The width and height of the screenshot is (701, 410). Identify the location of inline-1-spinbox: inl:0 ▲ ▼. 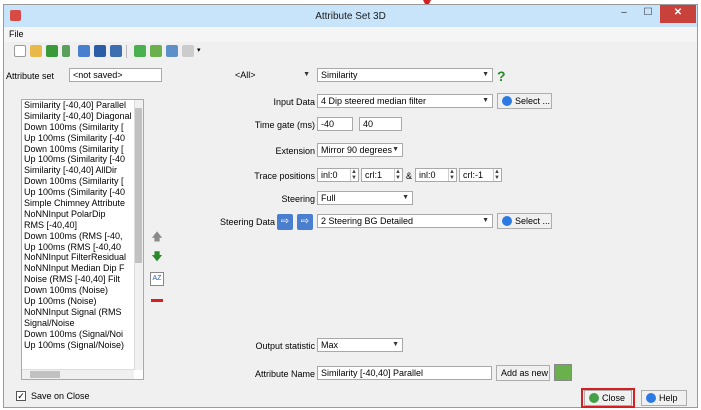
(338, 175).